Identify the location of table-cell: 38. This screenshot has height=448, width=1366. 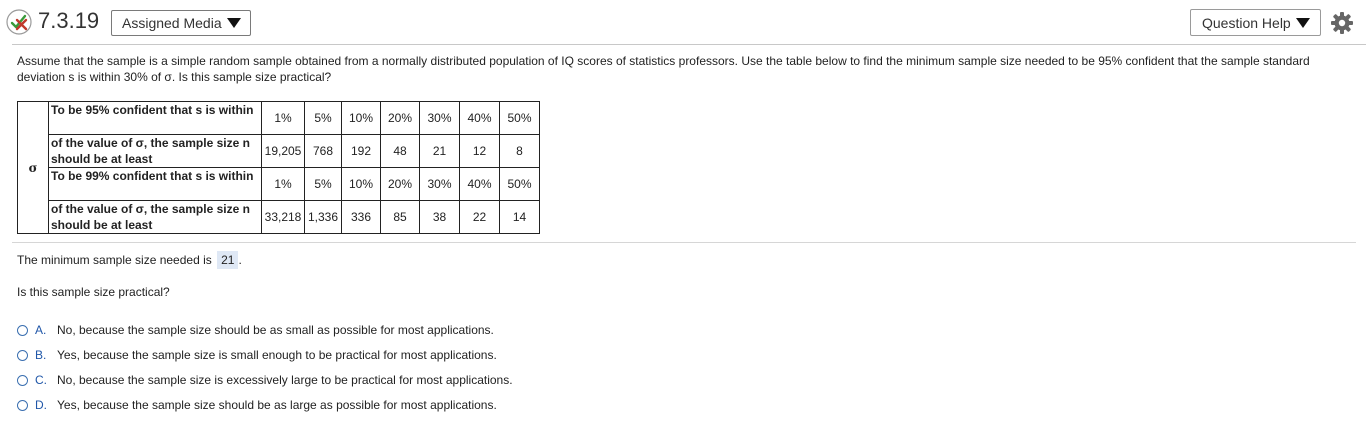
(439, 217).